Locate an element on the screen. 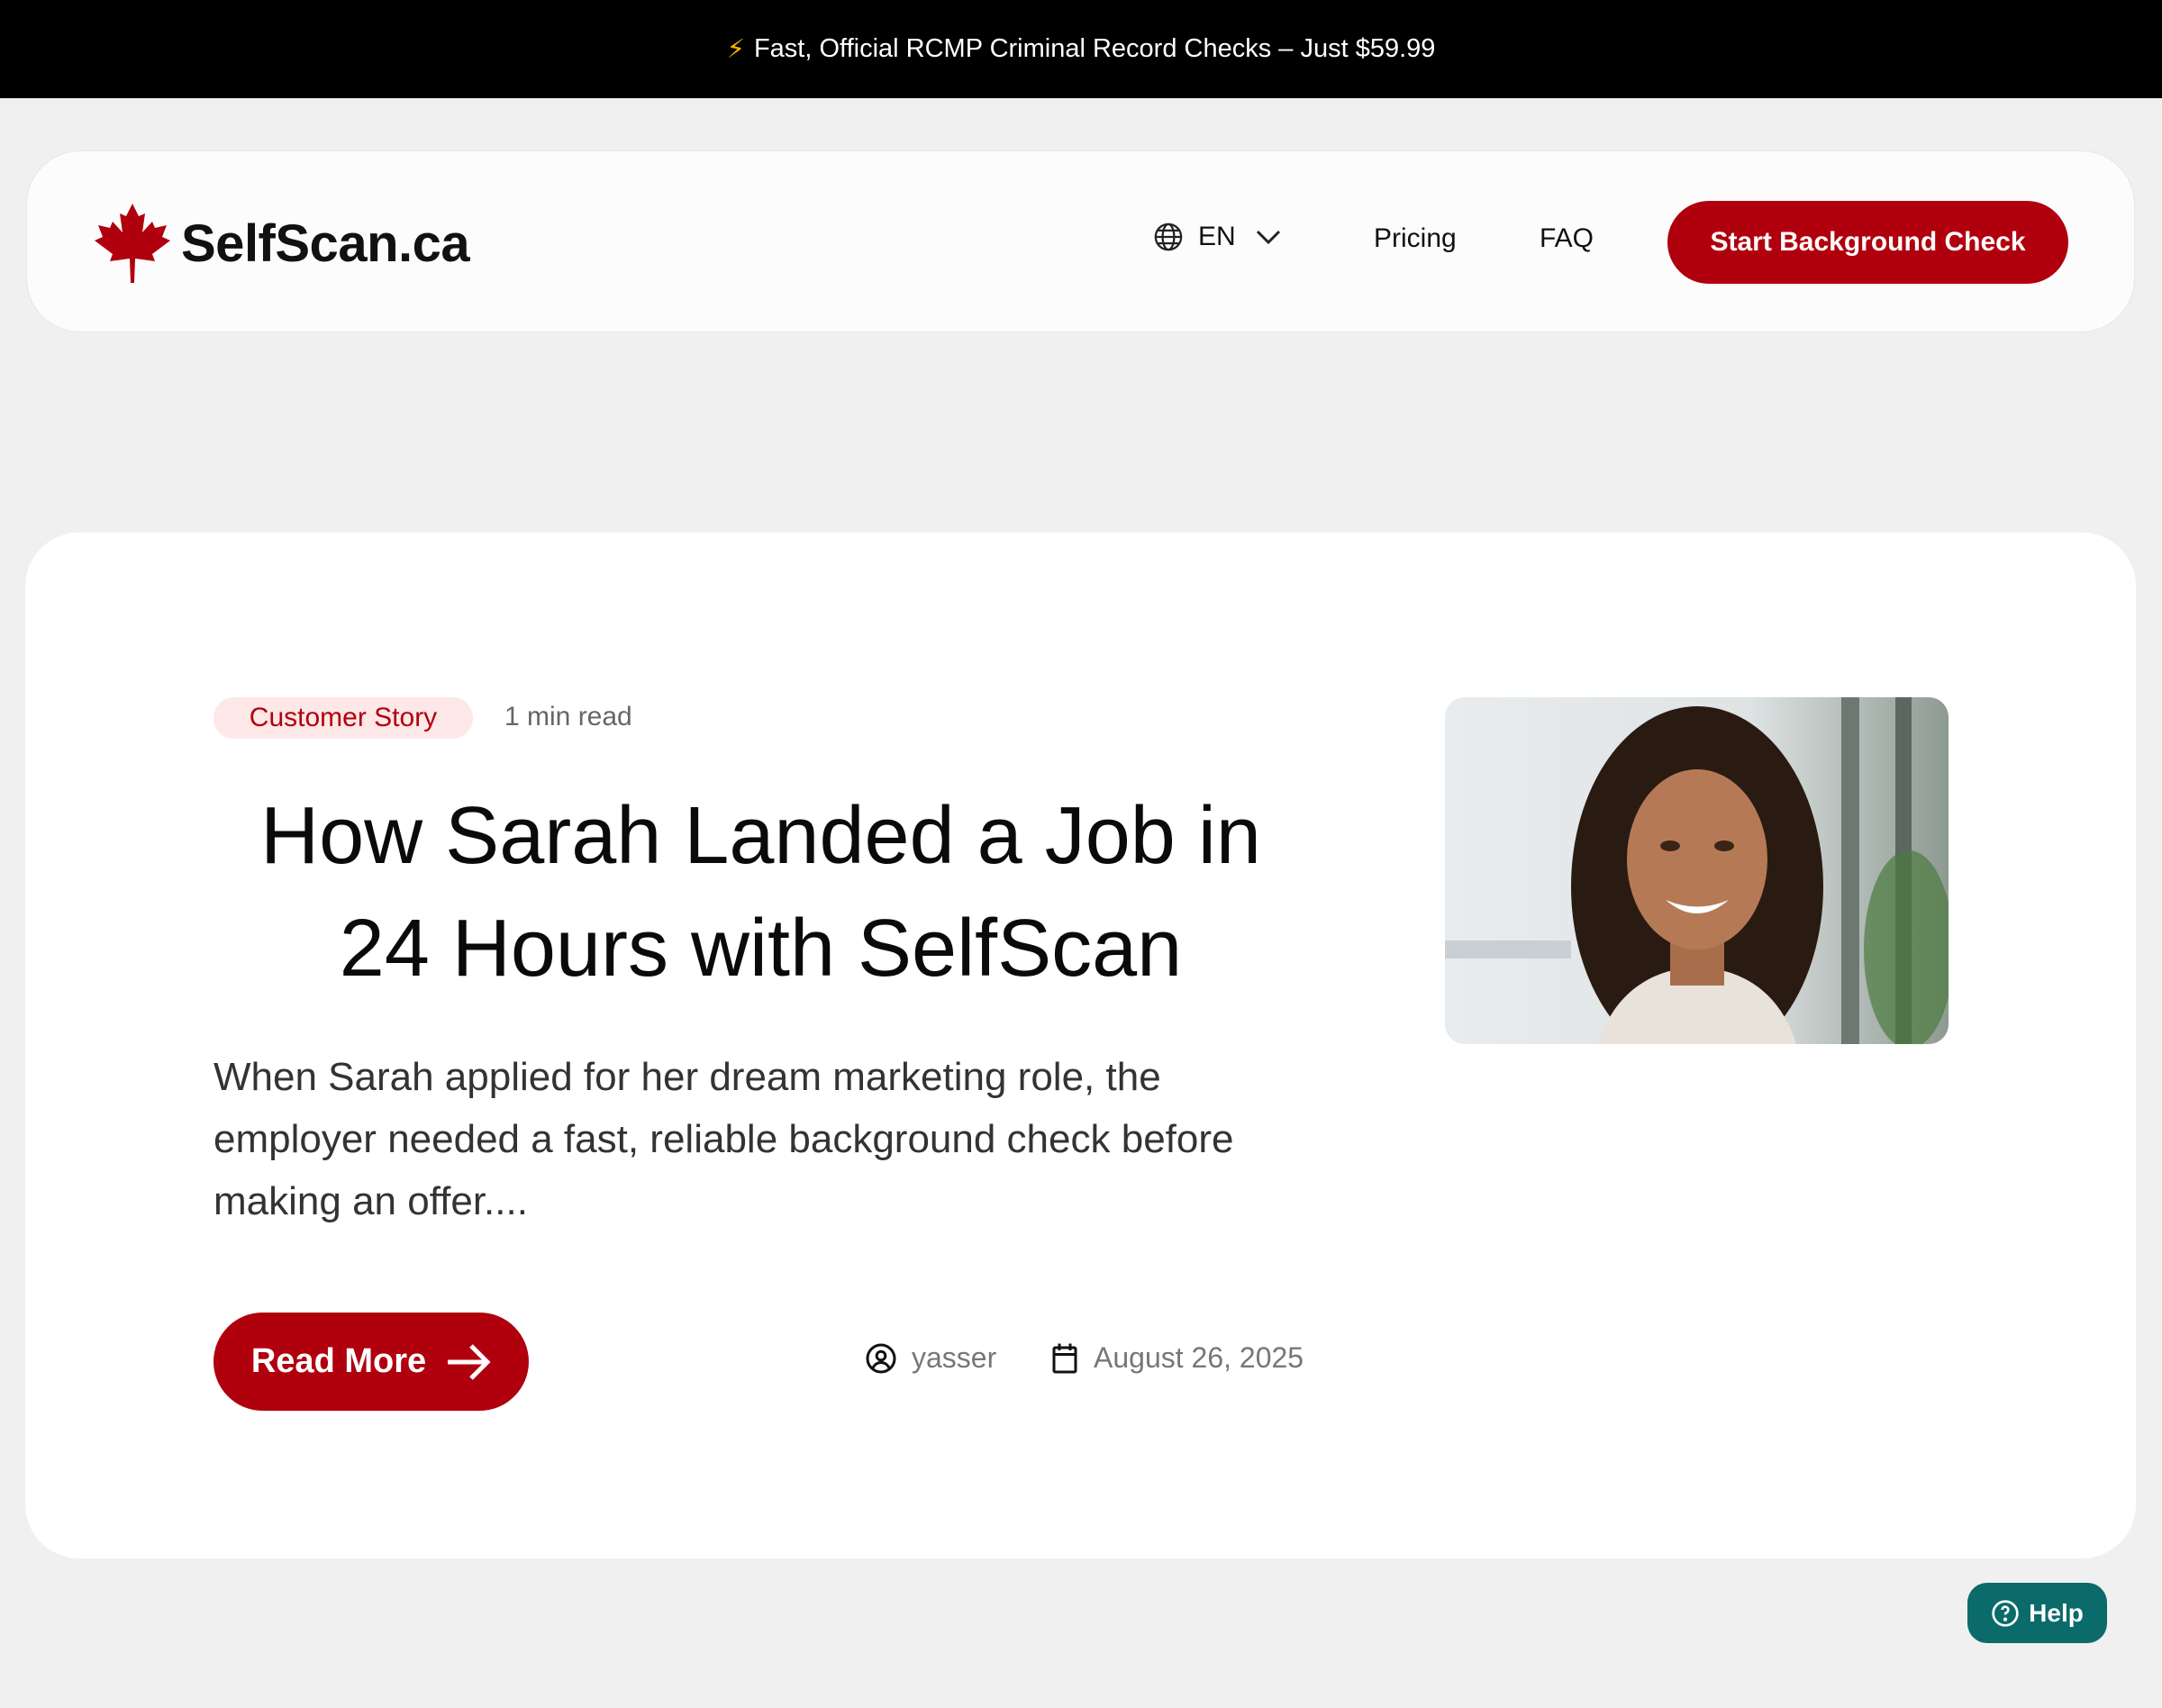  lightning-bolt-icon: ⚡ is located at coordinates (735, 49).